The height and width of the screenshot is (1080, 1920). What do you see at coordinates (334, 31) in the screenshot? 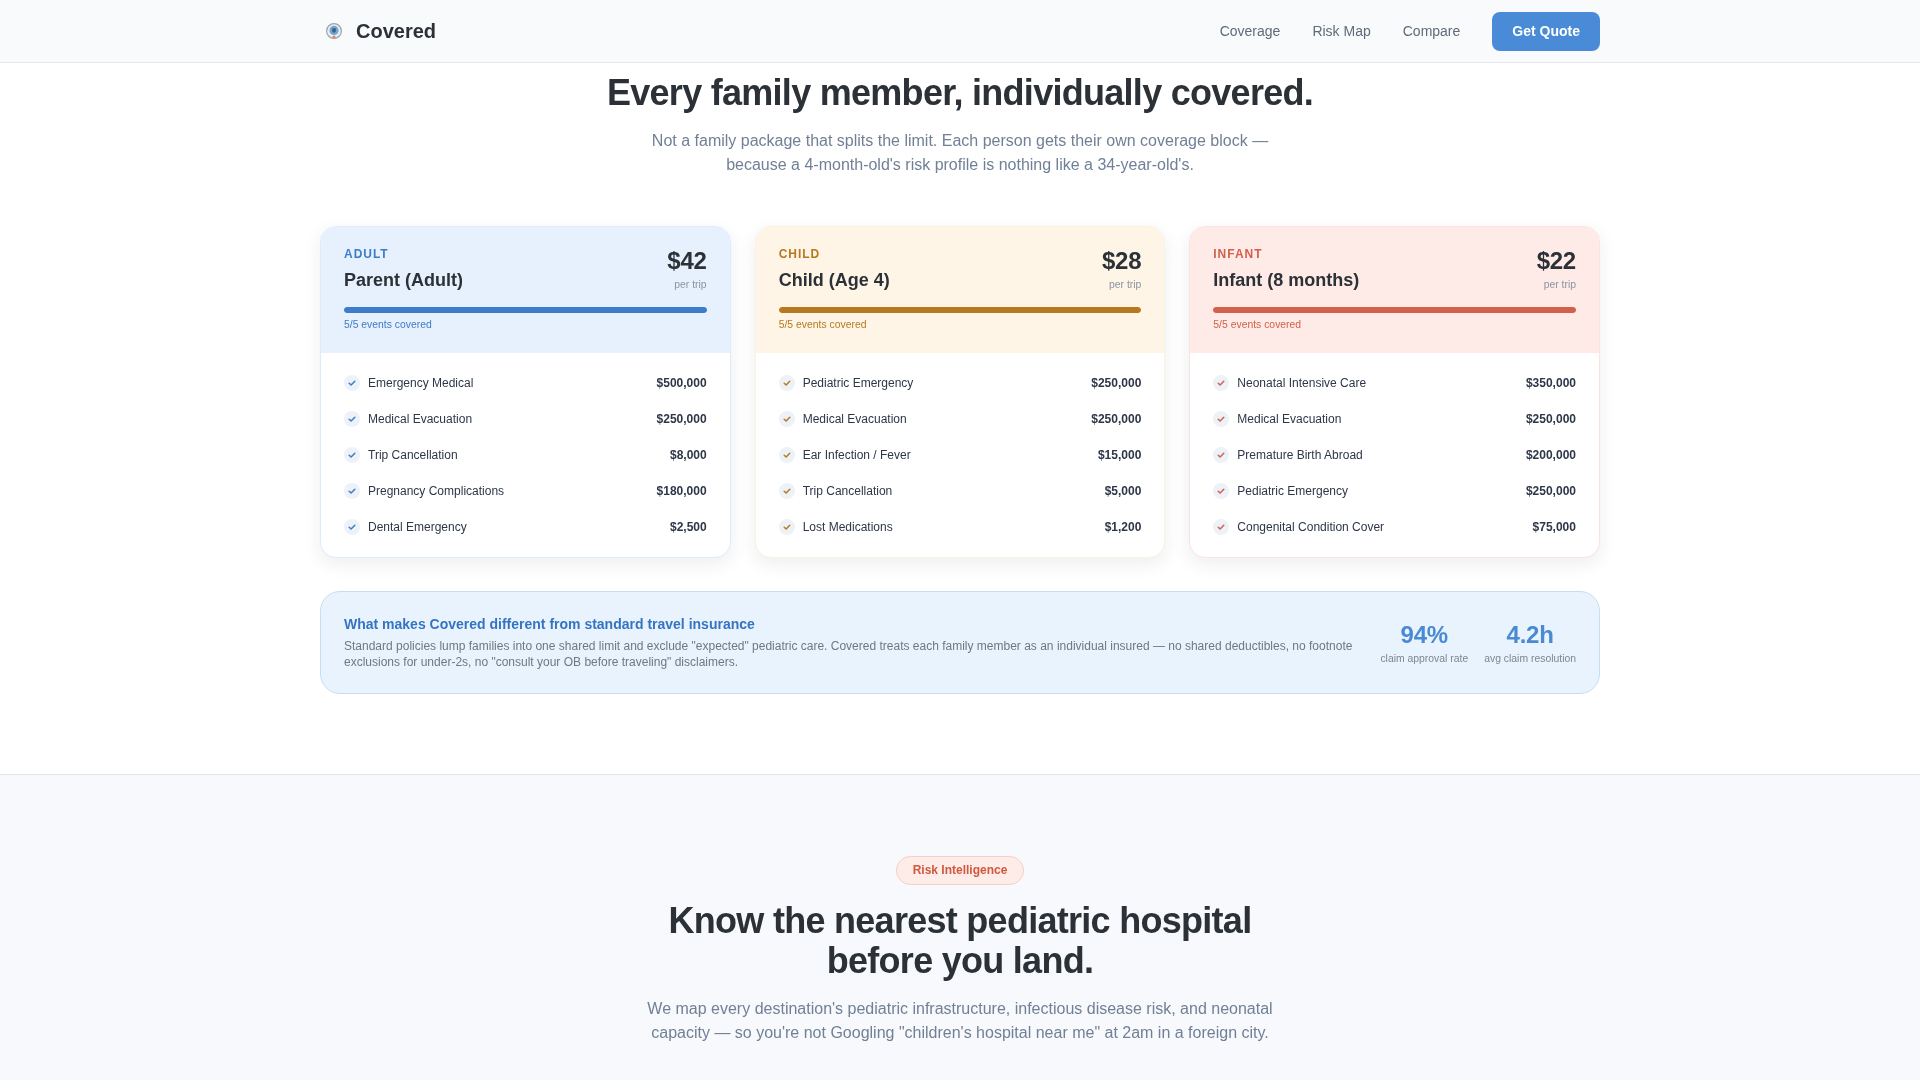
I see `round-logo-icon` at bounding box center [334, 31].